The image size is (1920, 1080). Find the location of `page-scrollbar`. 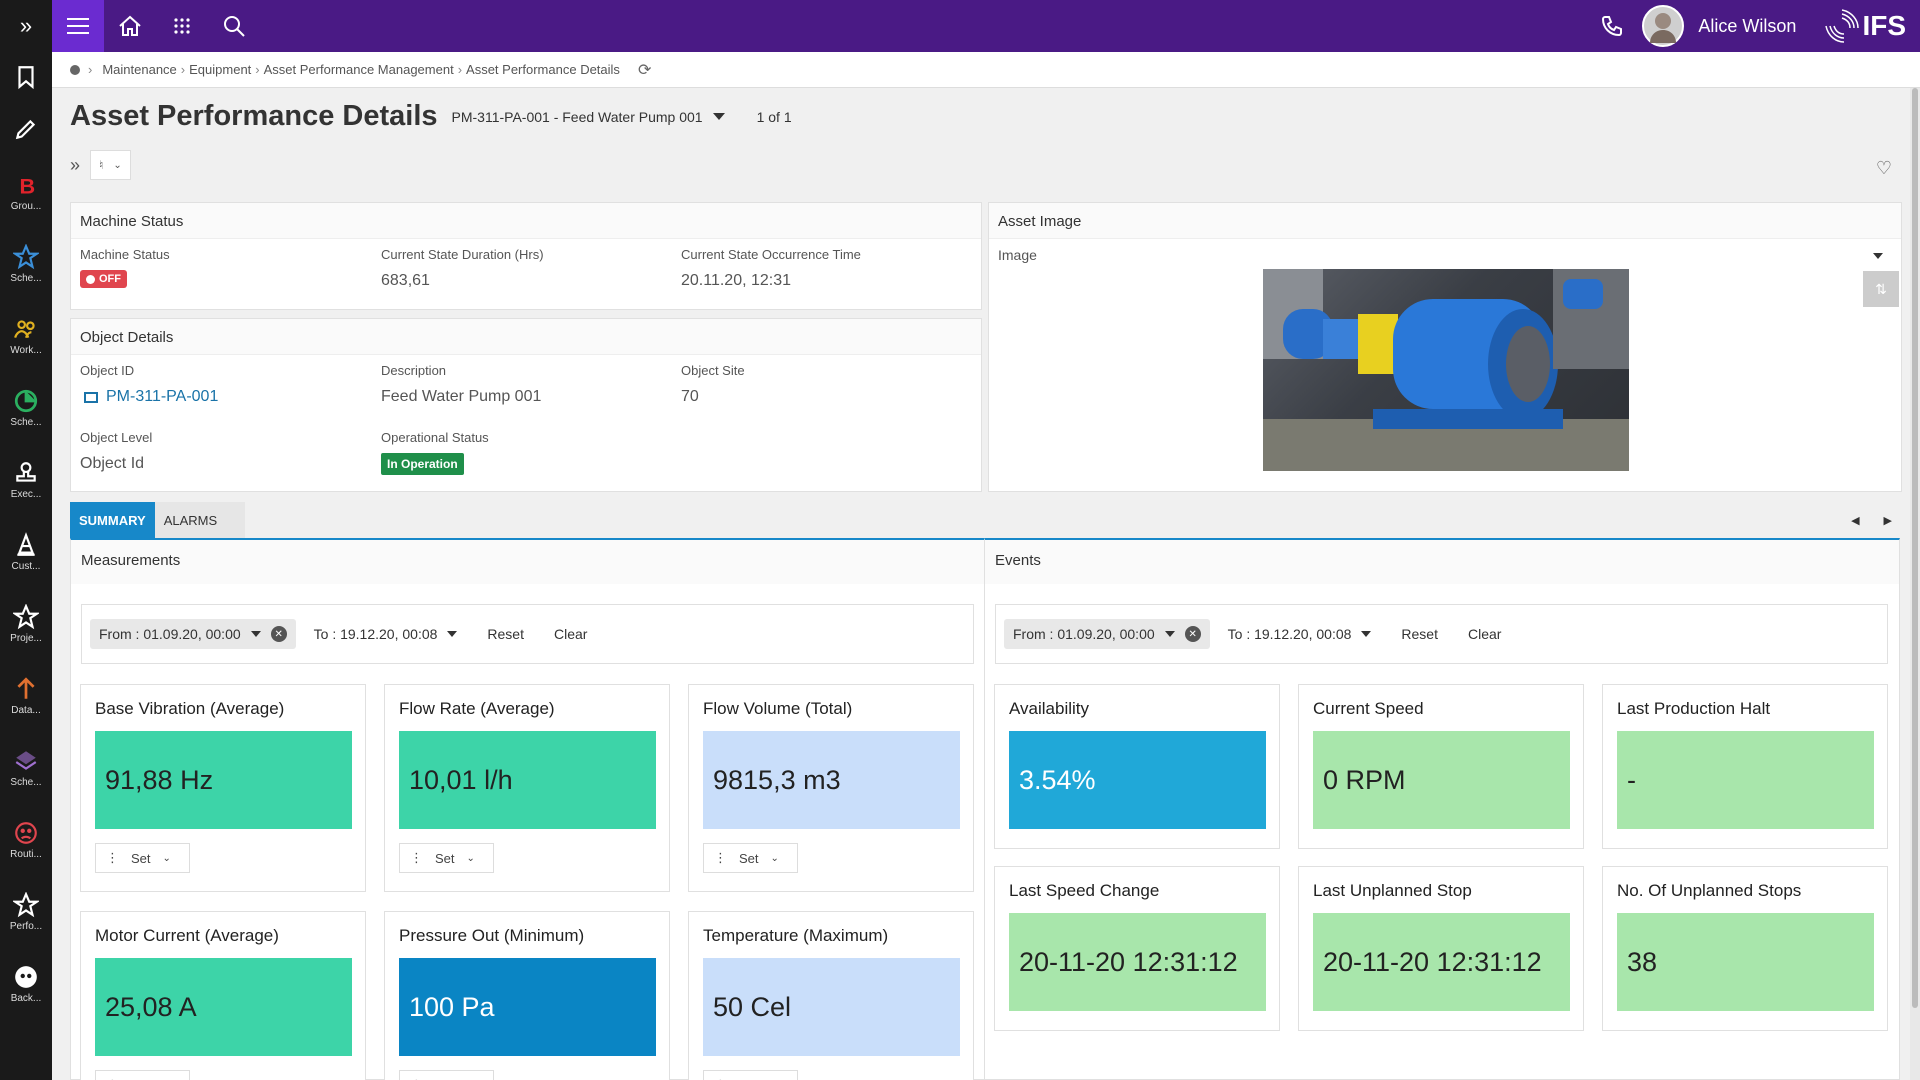

page-scrollbar is located at coordinates (1915, 584).